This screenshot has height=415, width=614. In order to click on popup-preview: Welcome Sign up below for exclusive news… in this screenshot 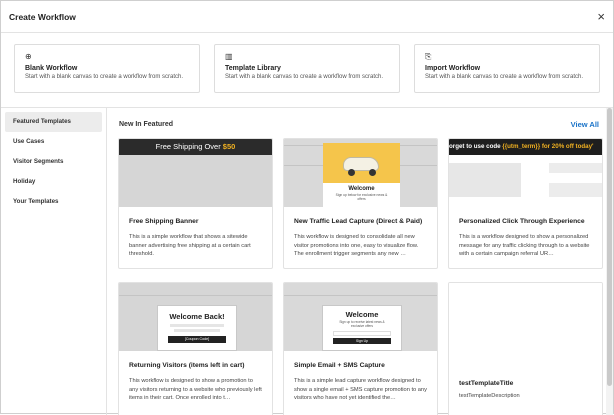, I will do `click(361, 175)`.